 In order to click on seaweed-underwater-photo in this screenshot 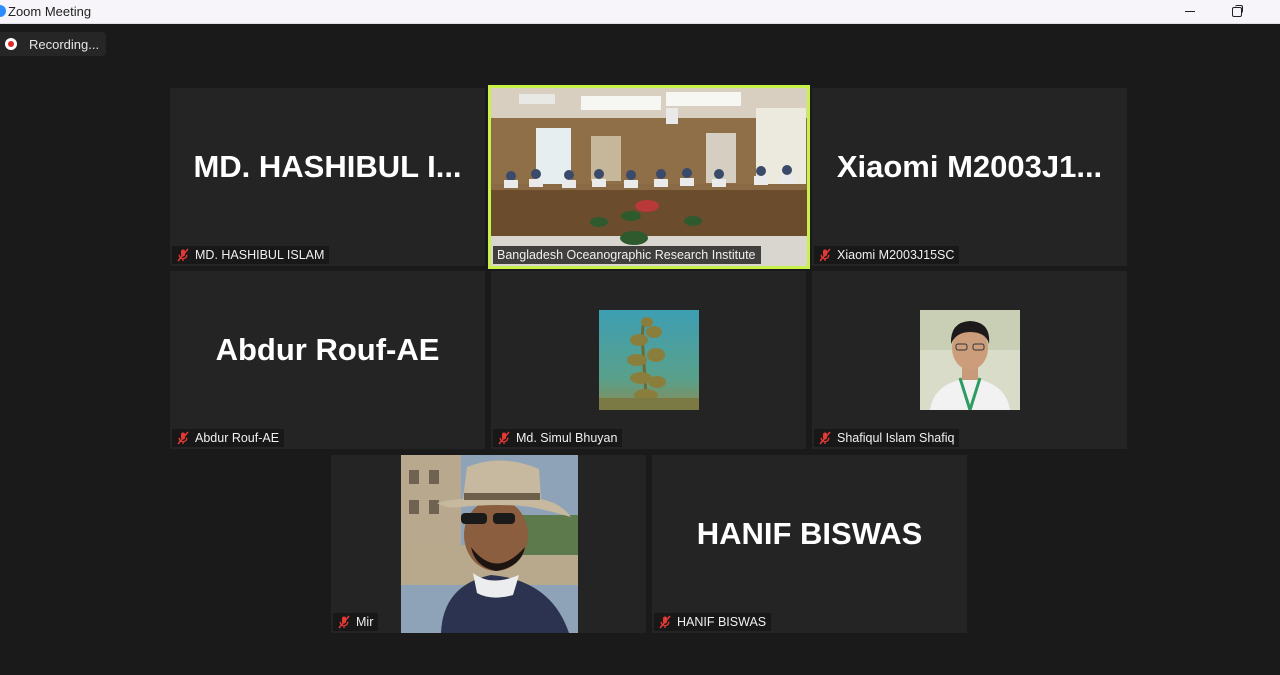, I will do `click(649, 360)`.